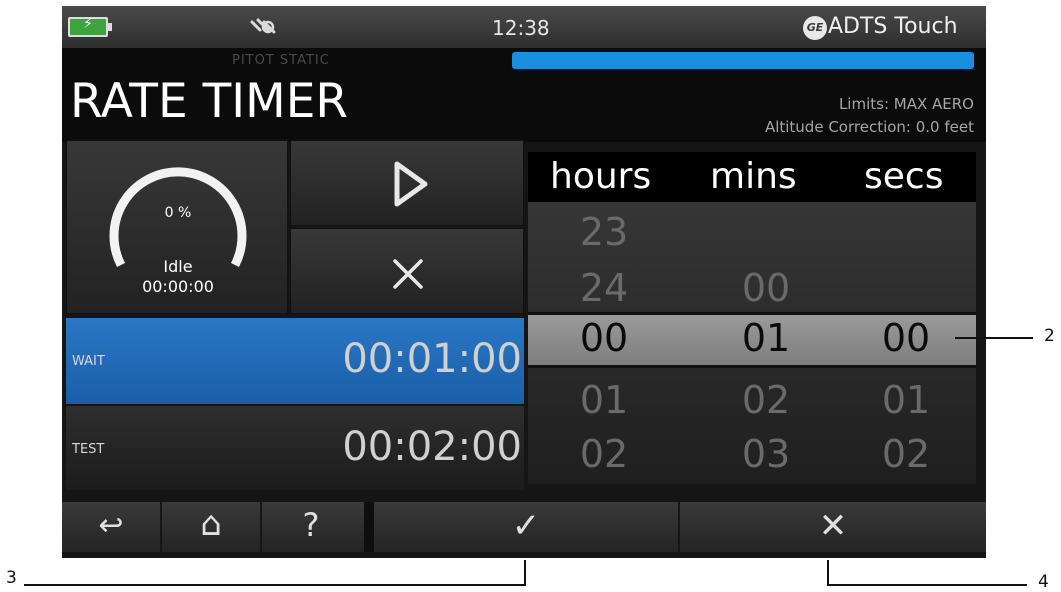 This screenshot has height=592, width=1061. I want to click on clock: 12:38, so click(521, 28).